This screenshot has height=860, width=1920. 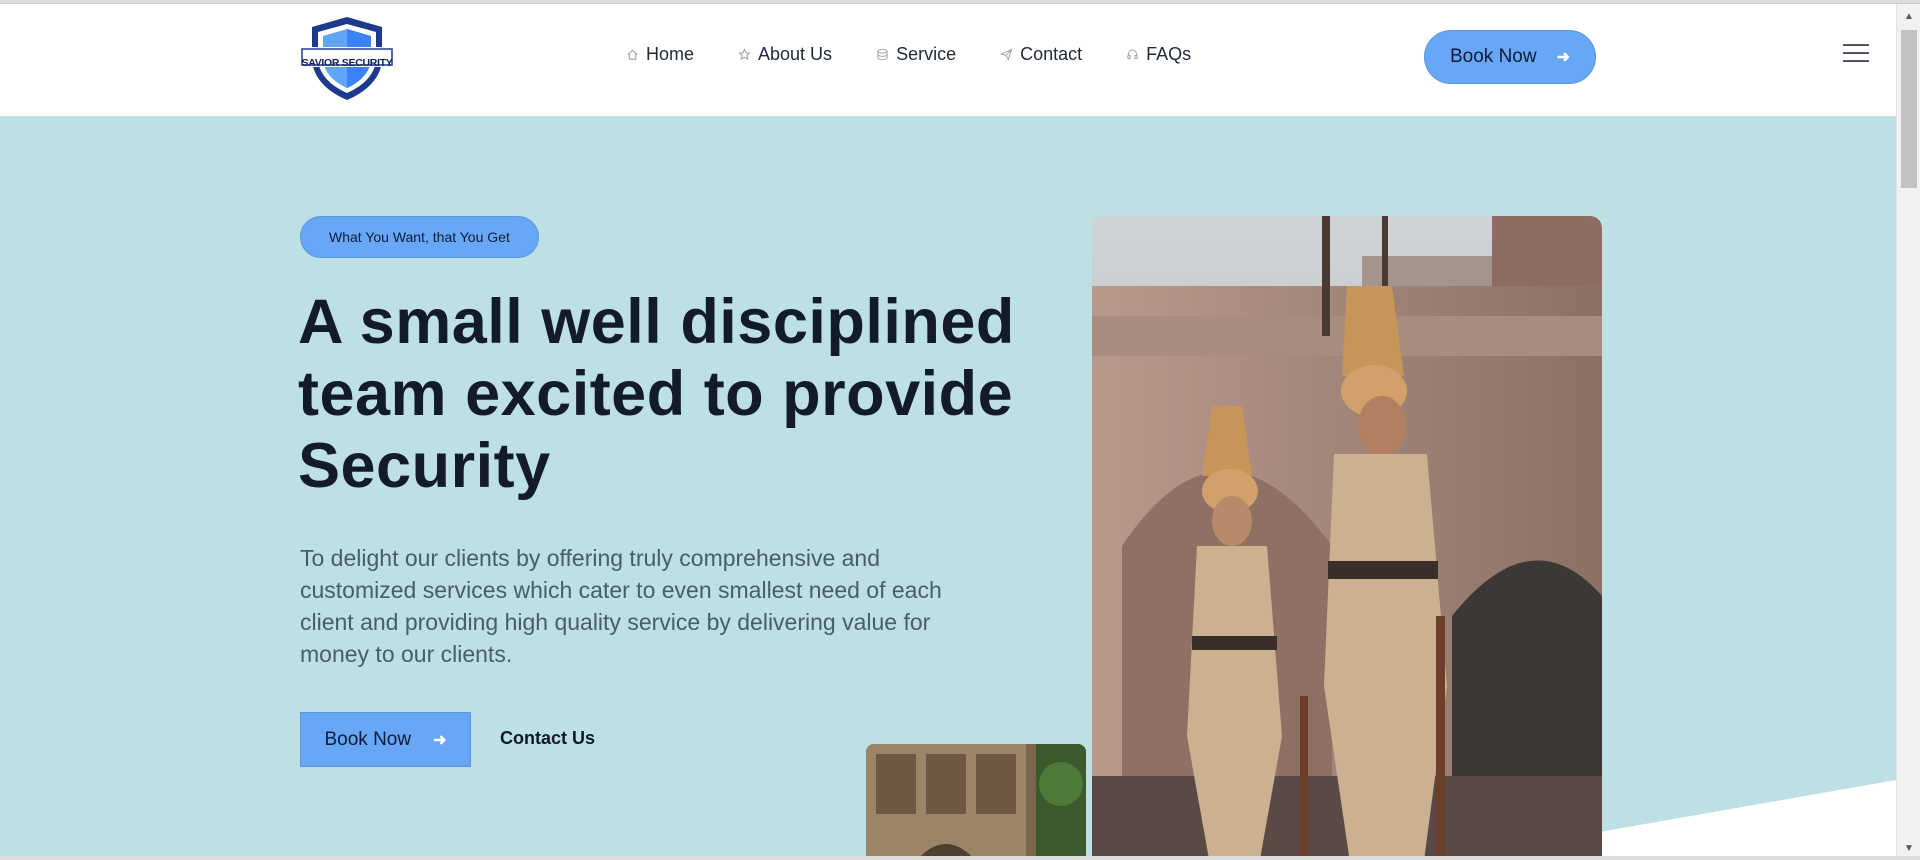 I want to click on browser-bottom-edge, so click(x=960, y=858).